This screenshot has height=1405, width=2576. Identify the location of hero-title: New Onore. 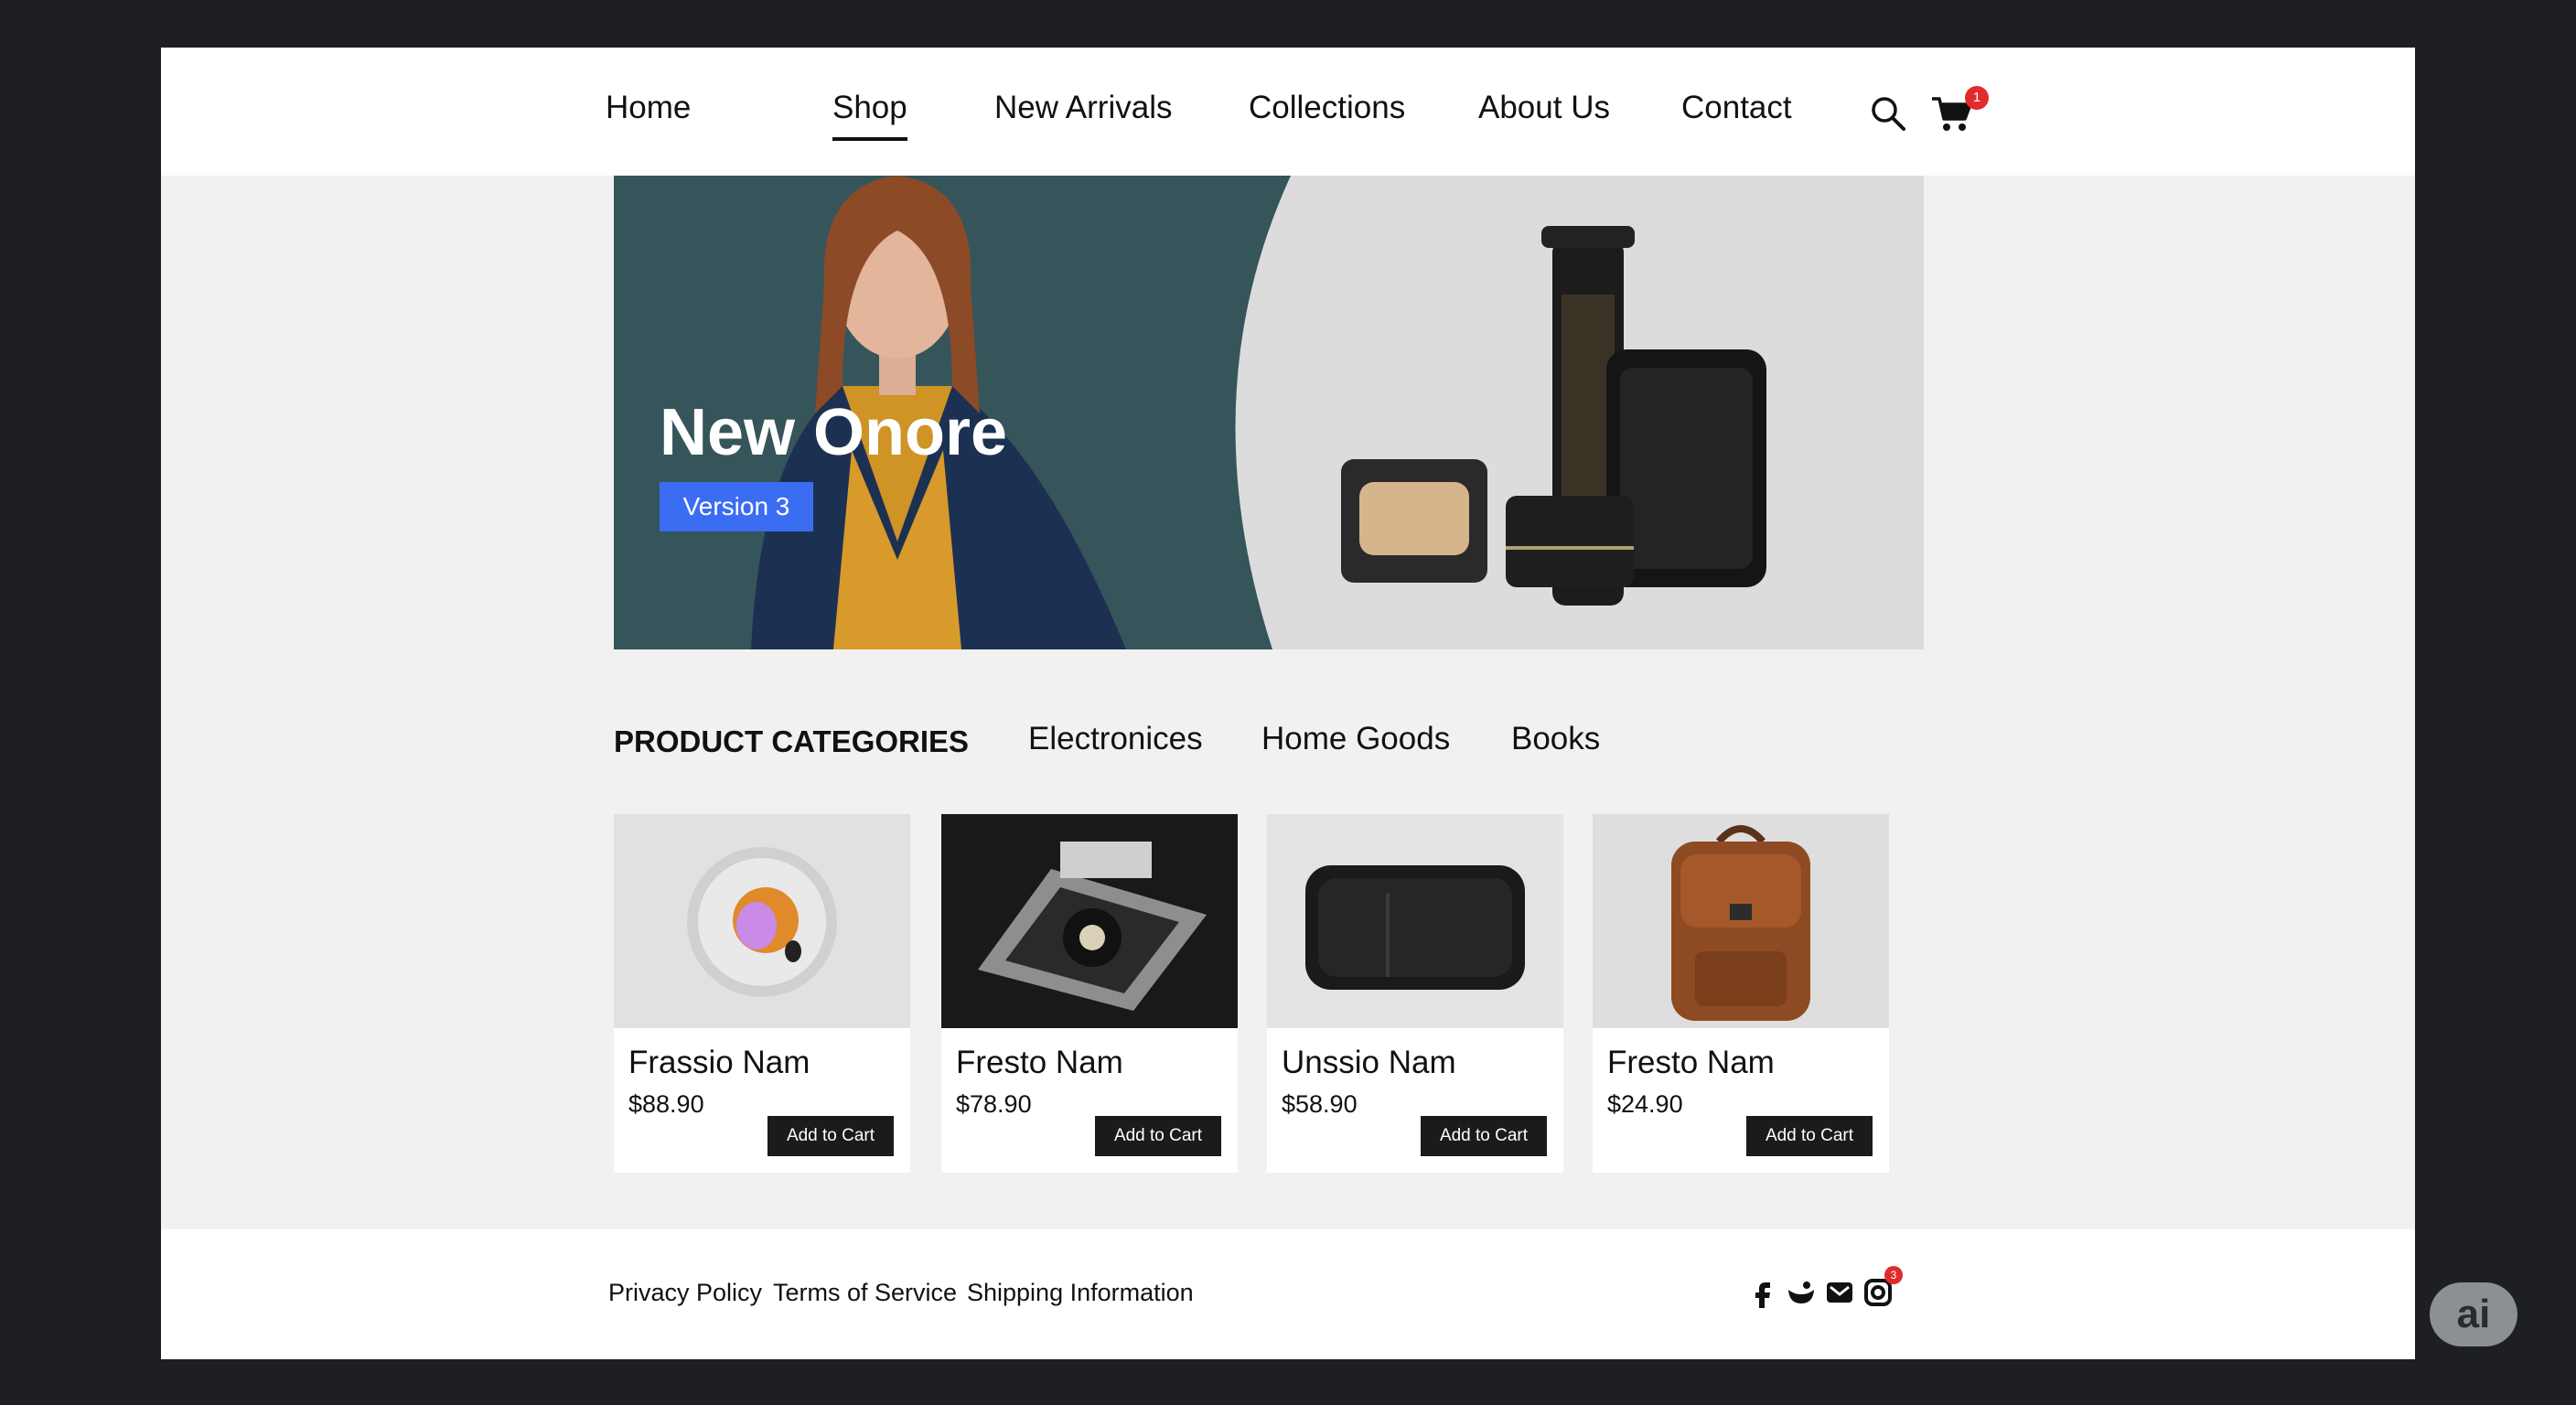
(834, 432).